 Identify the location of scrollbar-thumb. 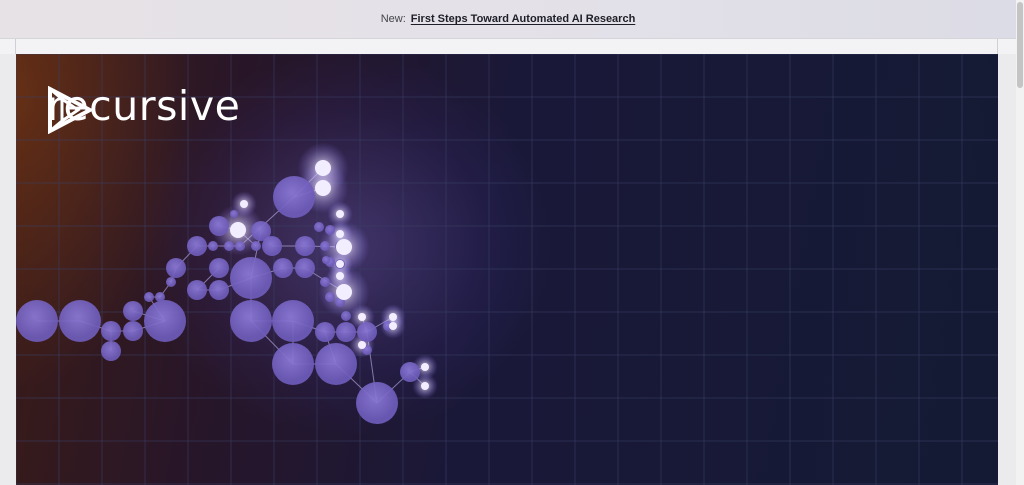
(1020, 45).